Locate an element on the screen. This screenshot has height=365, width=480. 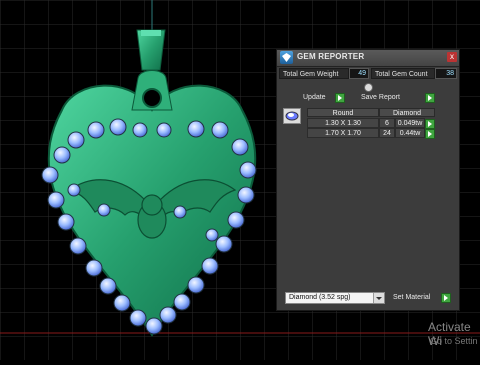
material-bar: Diamond (3.52 spg) Set Material is located at coordinates (369, 299).